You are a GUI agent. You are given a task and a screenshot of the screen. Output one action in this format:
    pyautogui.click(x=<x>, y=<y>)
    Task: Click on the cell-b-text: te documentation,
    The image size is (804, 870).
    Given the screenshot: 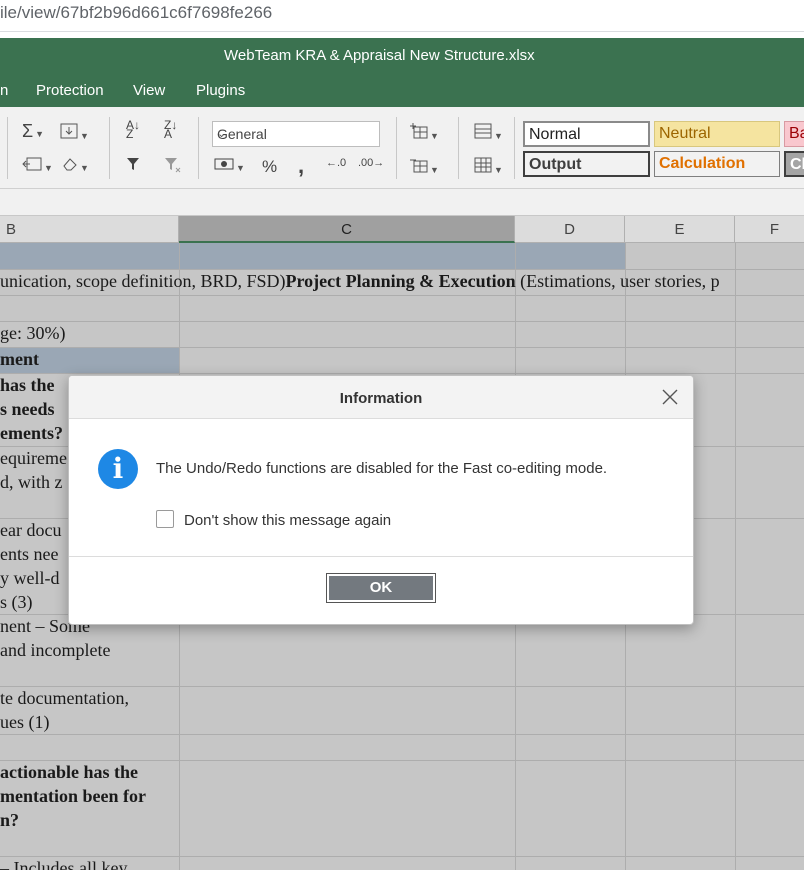 What is the action you would take?
    pyautogui.click(x=64, y=698)
    